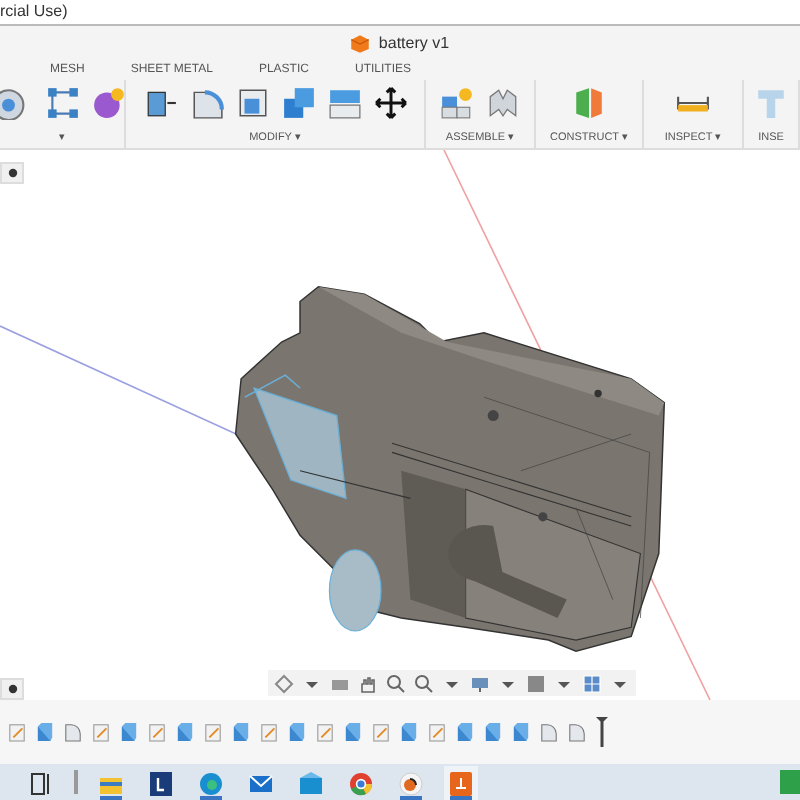 This screenshot has width=800, height=800. Describe the element at coordinates (252, 102) in the screenshot. I see `shell-icon` at that location.